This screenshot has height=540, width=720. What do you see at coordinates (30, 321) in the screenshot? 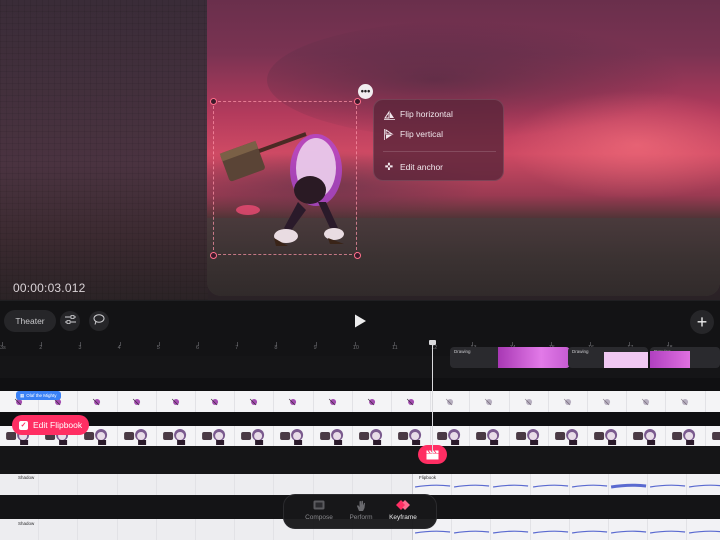
I see `theater-button: Theater` at bounding box center [30, 321].